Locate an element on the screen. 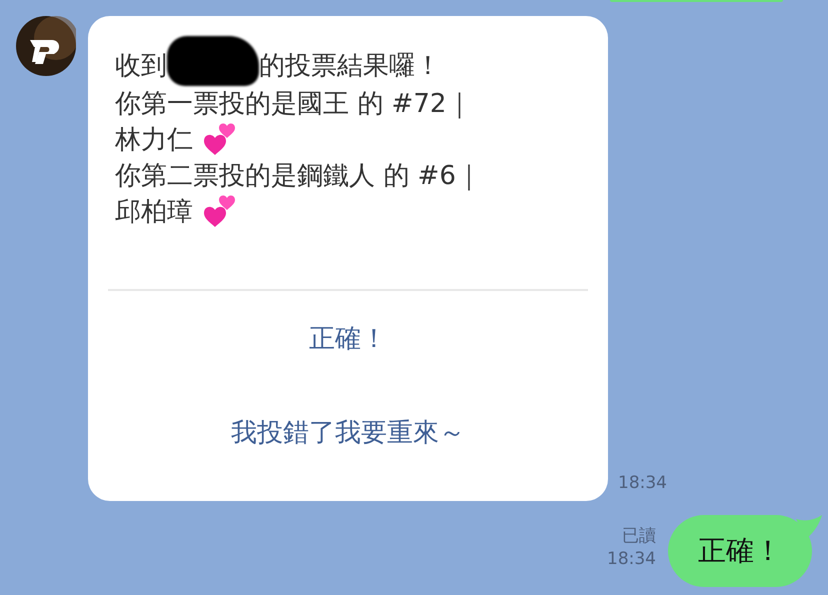  message-text: 你第一票投的是國王 的 #72｜ is located at coordinates (293, 104).